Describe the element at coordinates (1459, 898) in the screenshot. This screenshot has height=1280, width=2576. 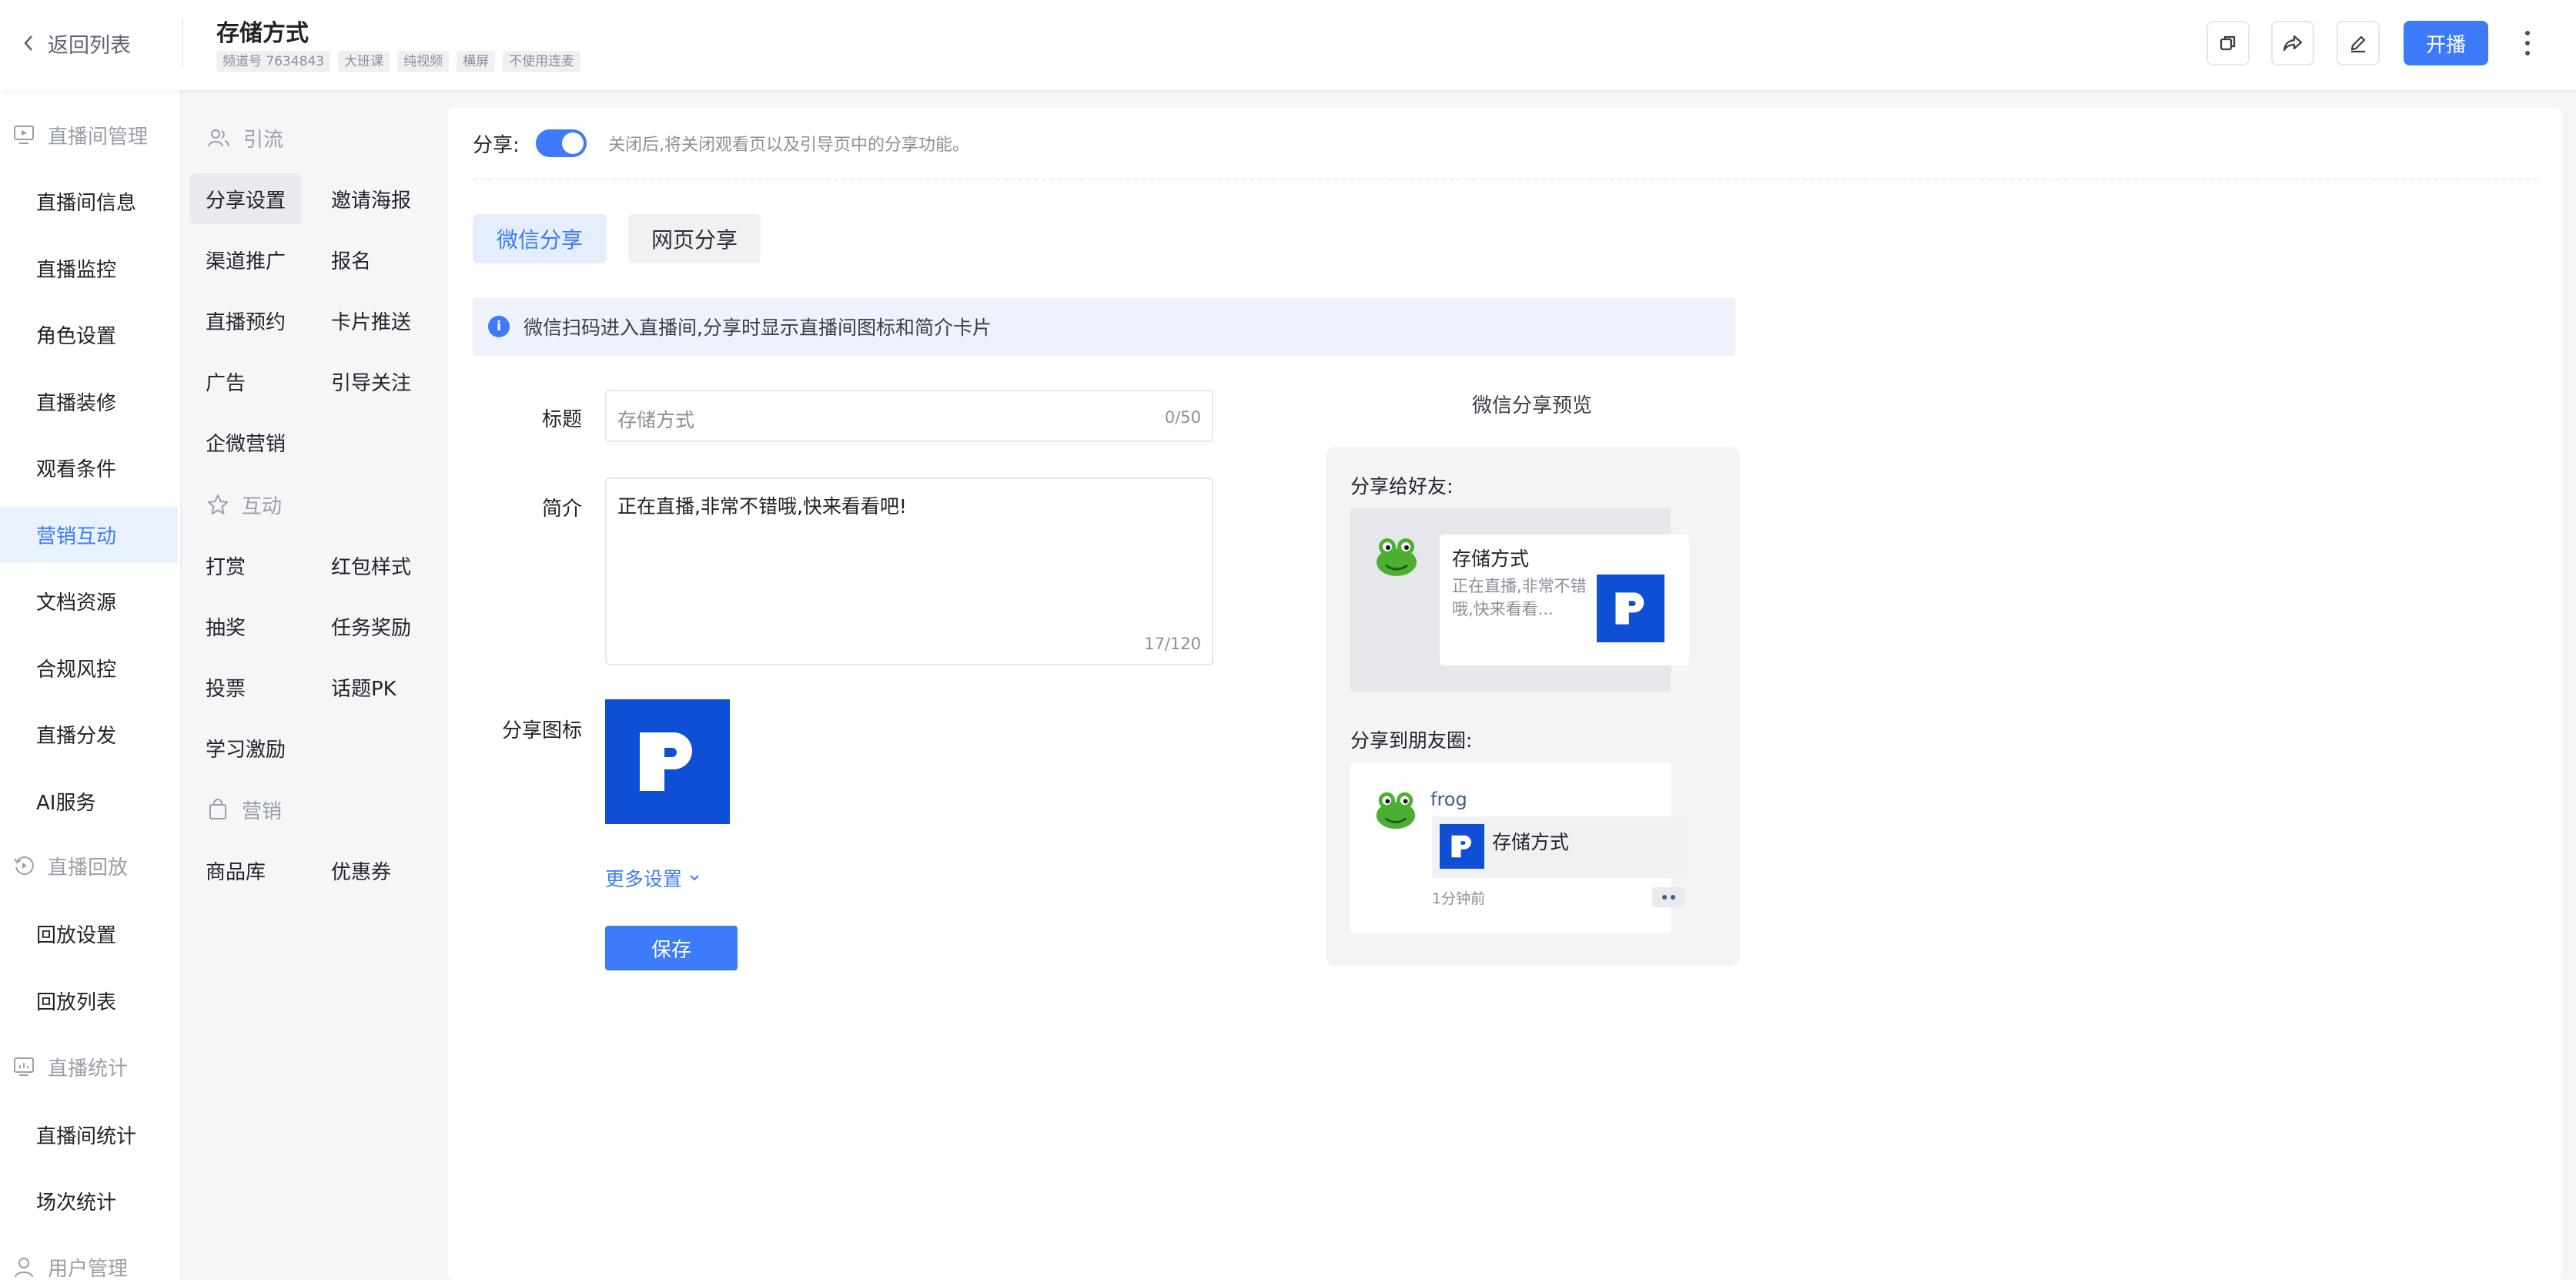
I see `moments-time: 1分钟前` at that location.